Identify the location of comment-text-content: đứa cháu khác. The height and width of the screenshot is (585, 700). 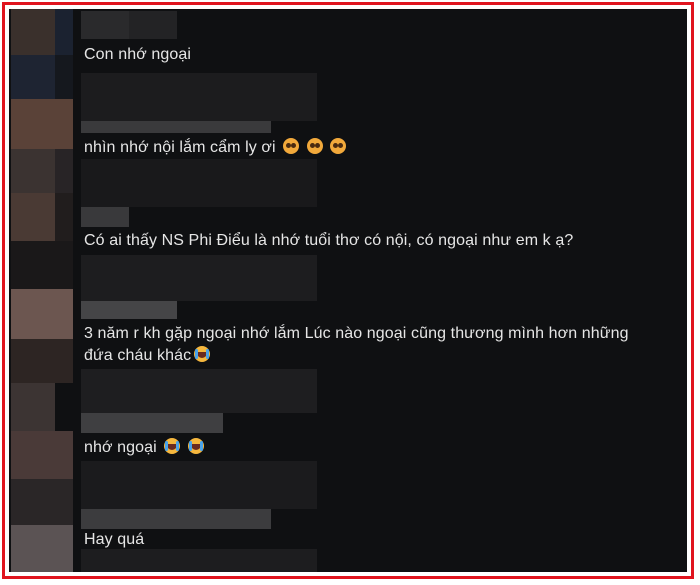
(138, 355).